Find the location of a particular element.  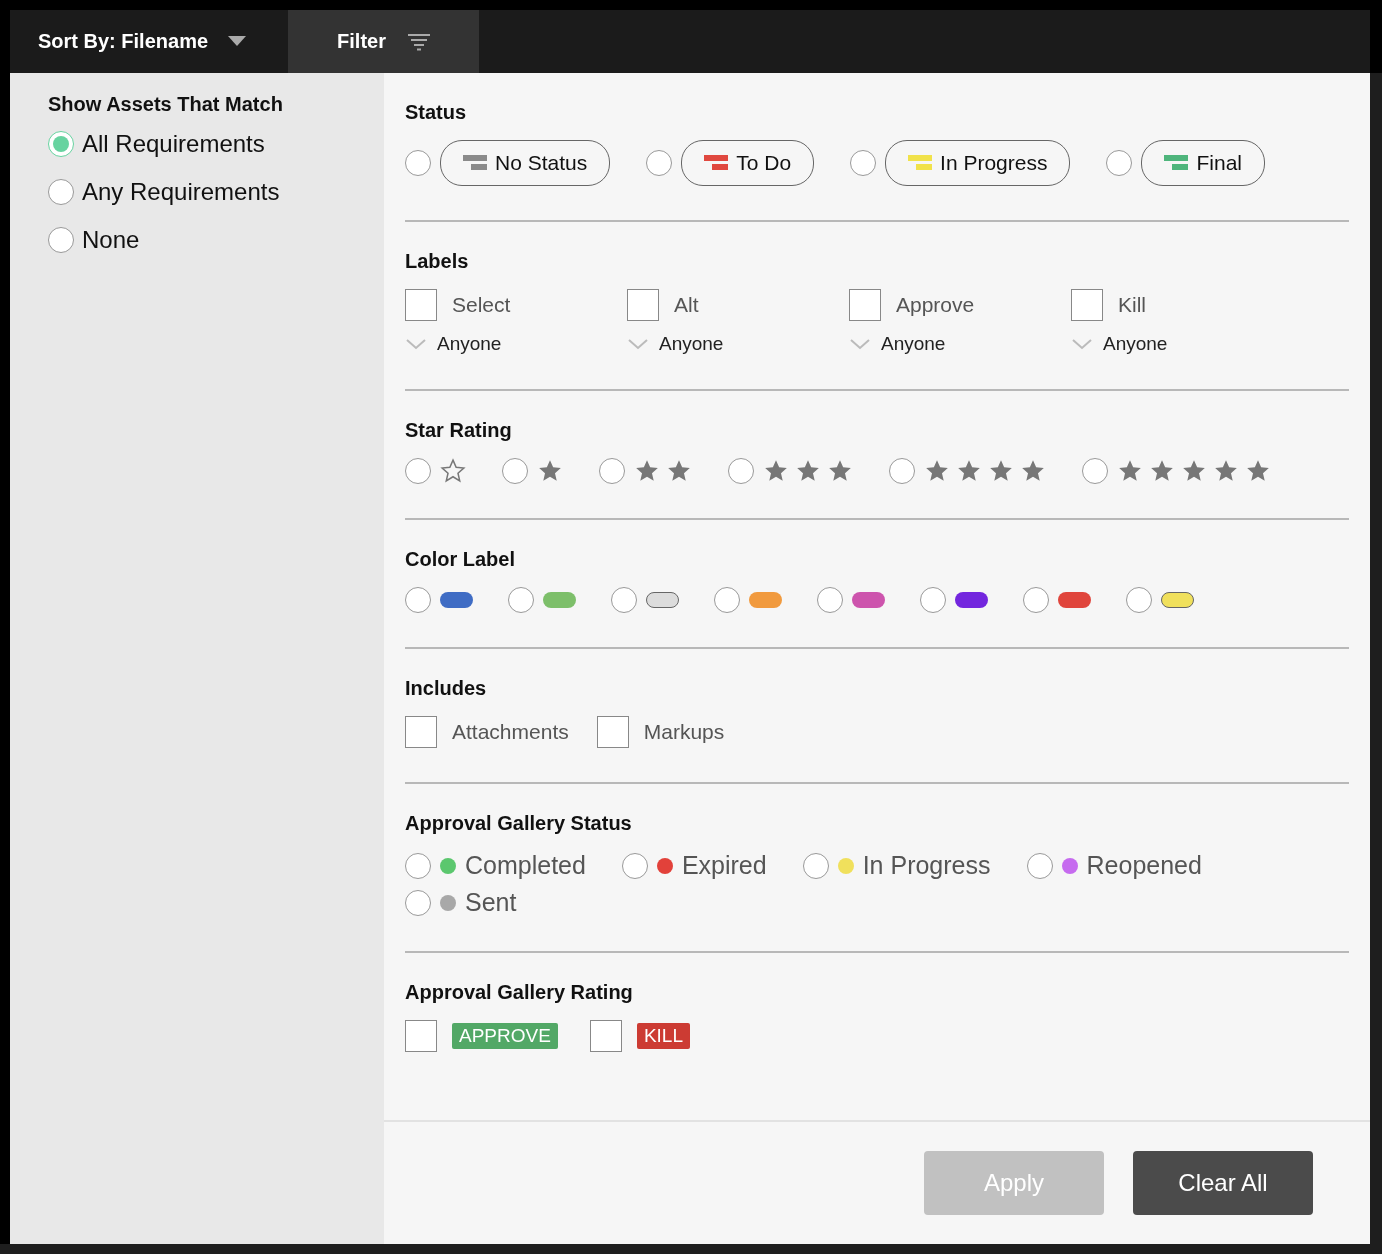

option-label: Attachments is located at coordinates (510, 732).